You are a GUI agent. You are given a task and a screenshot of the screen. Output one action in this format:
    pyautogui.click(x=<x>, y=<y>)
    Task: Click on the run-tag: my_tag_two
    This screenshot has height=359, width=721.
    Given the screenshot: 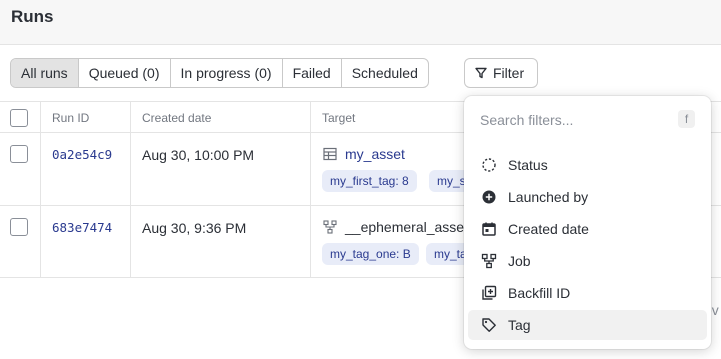 What is the action you would take?
    pyautogui.click(x=447, y=254)
    